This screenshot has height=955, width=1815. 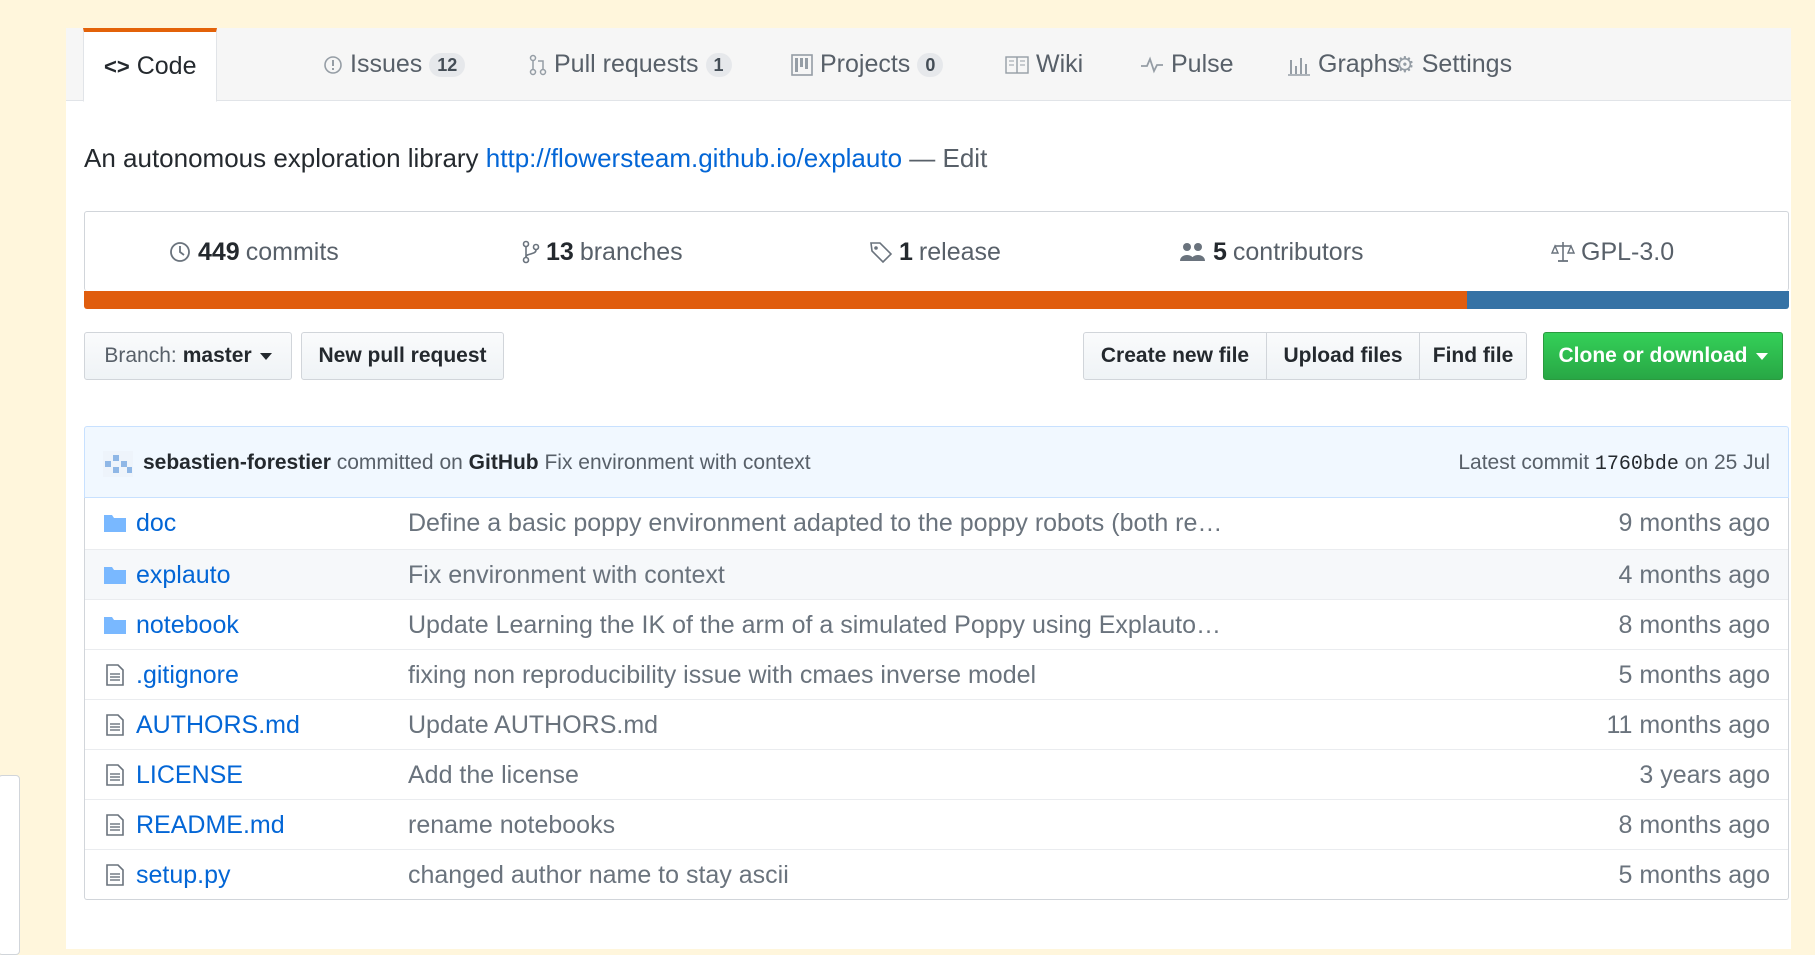 I want to click on history-icon, so click(x=180, y=252).